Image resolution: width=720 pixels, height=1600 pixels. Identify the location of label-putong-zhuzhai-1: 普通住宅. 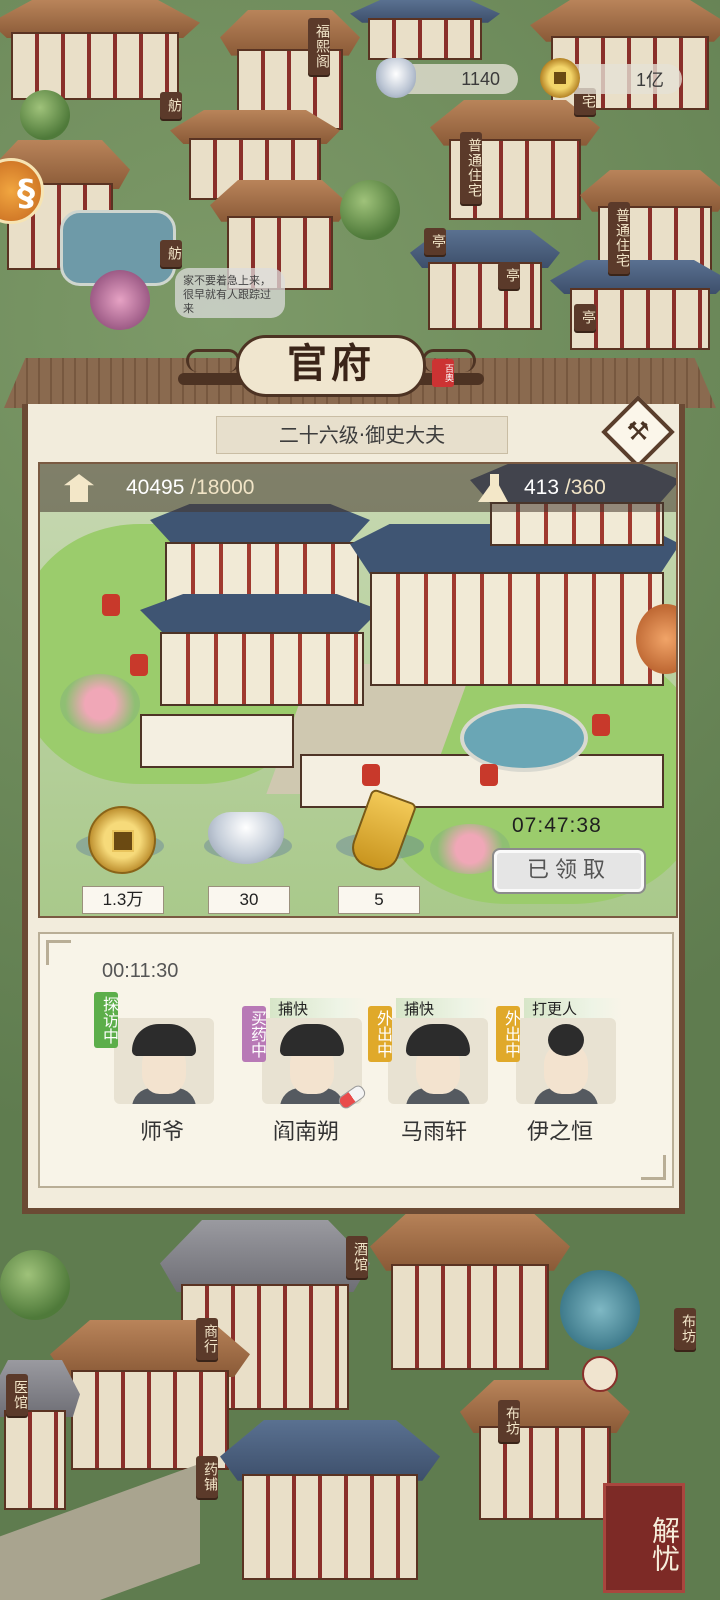
(471, 168).